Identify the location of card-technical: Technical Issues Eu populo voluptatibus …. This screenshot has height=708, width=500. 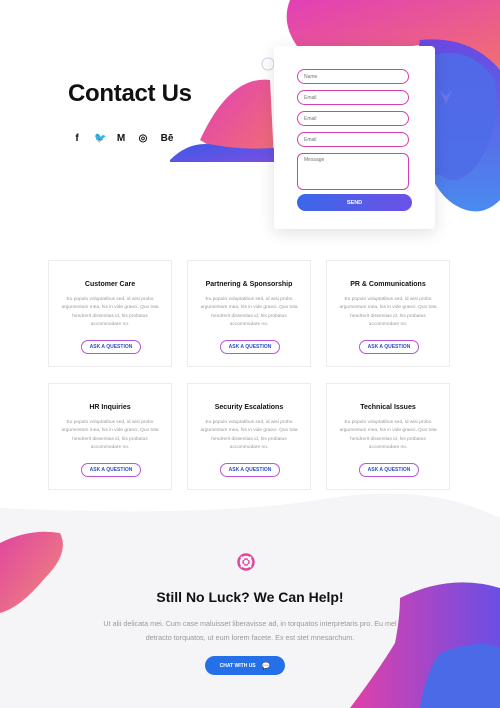
(388, 436).